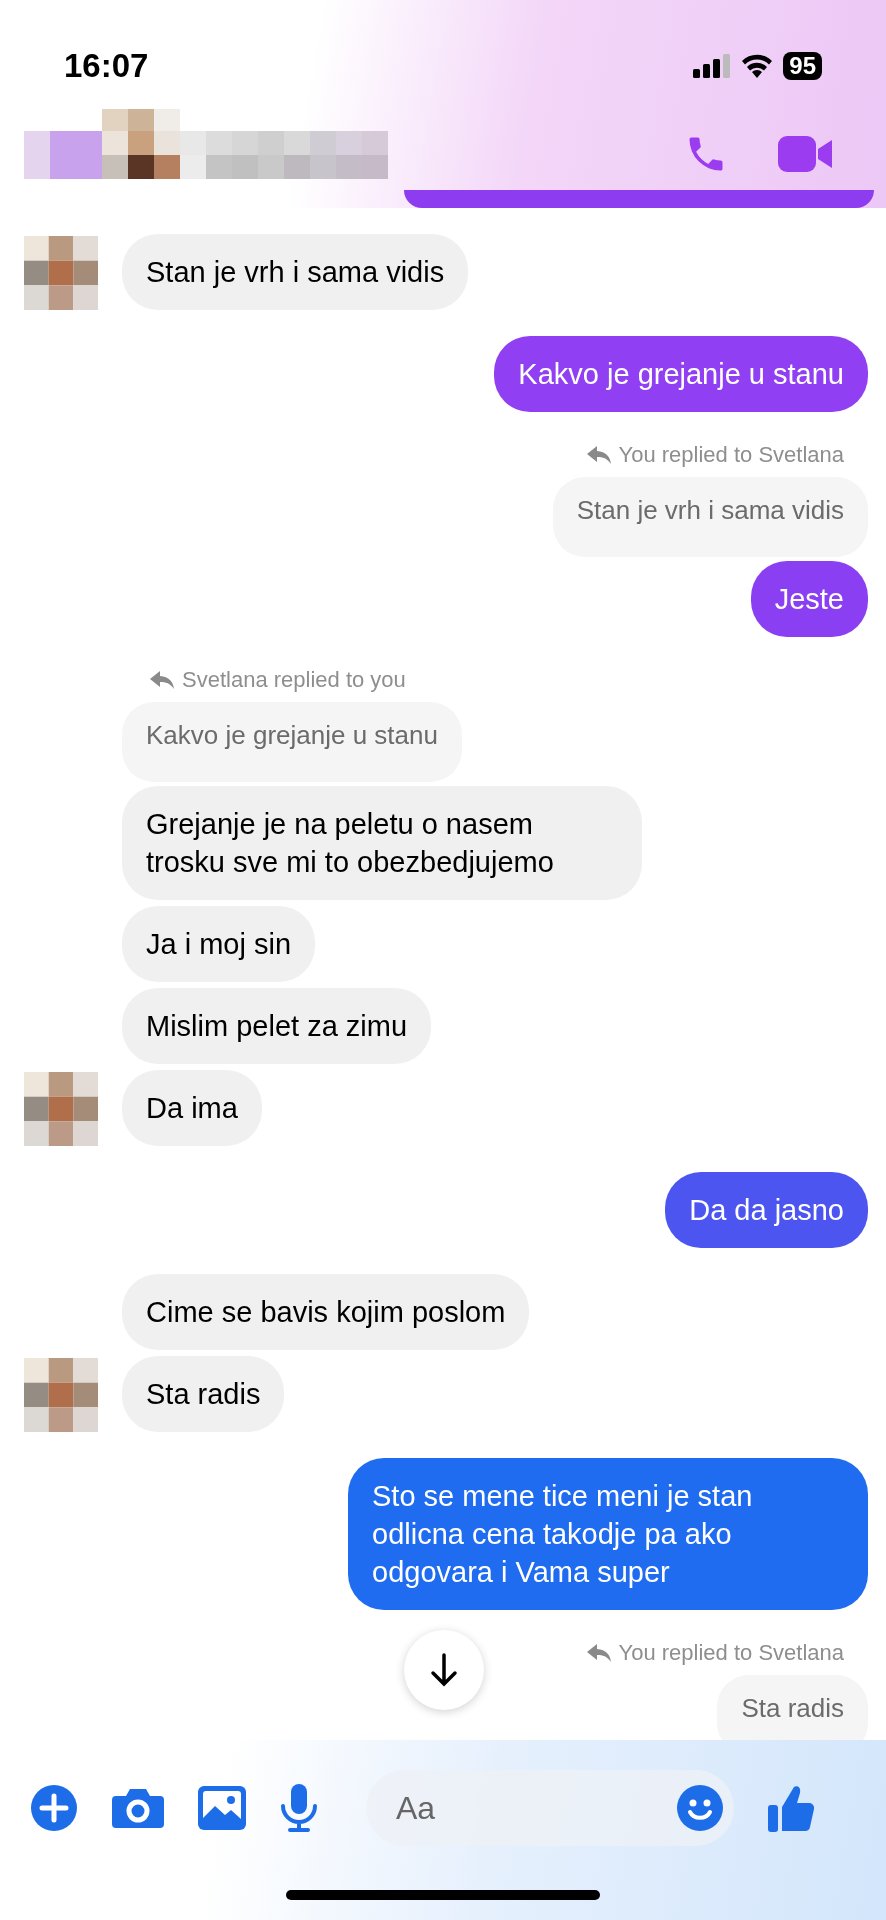 Image resolution: width=886 pixels, height=1920 pixels. I want to click on signal-icon, so click(712, 66).